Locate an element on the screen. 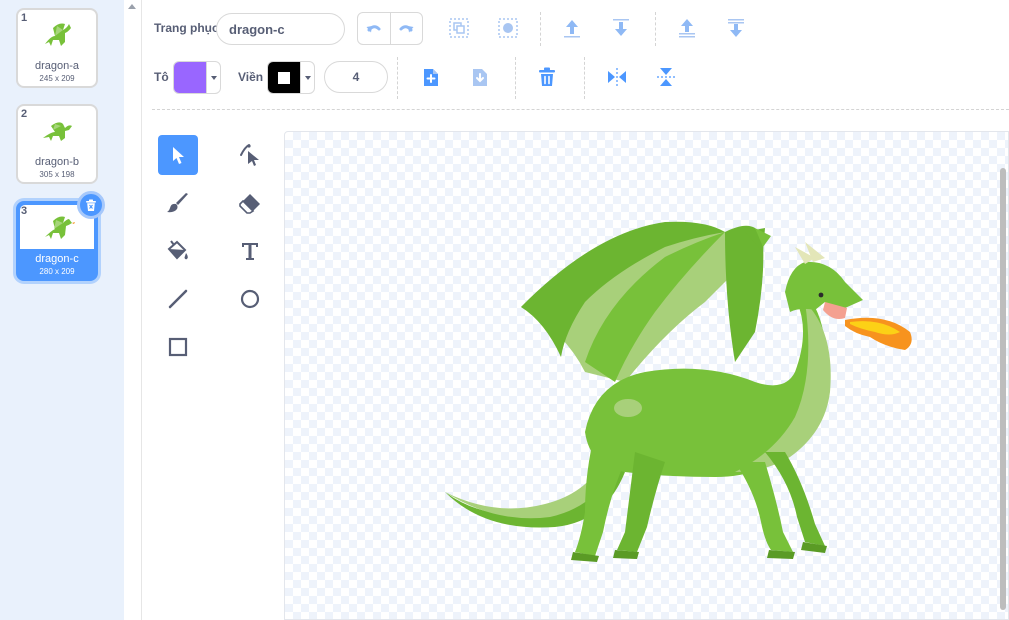 The width and height of the screenshot is (1009, 620). ungroup-button is located at coordinates (508, 28).